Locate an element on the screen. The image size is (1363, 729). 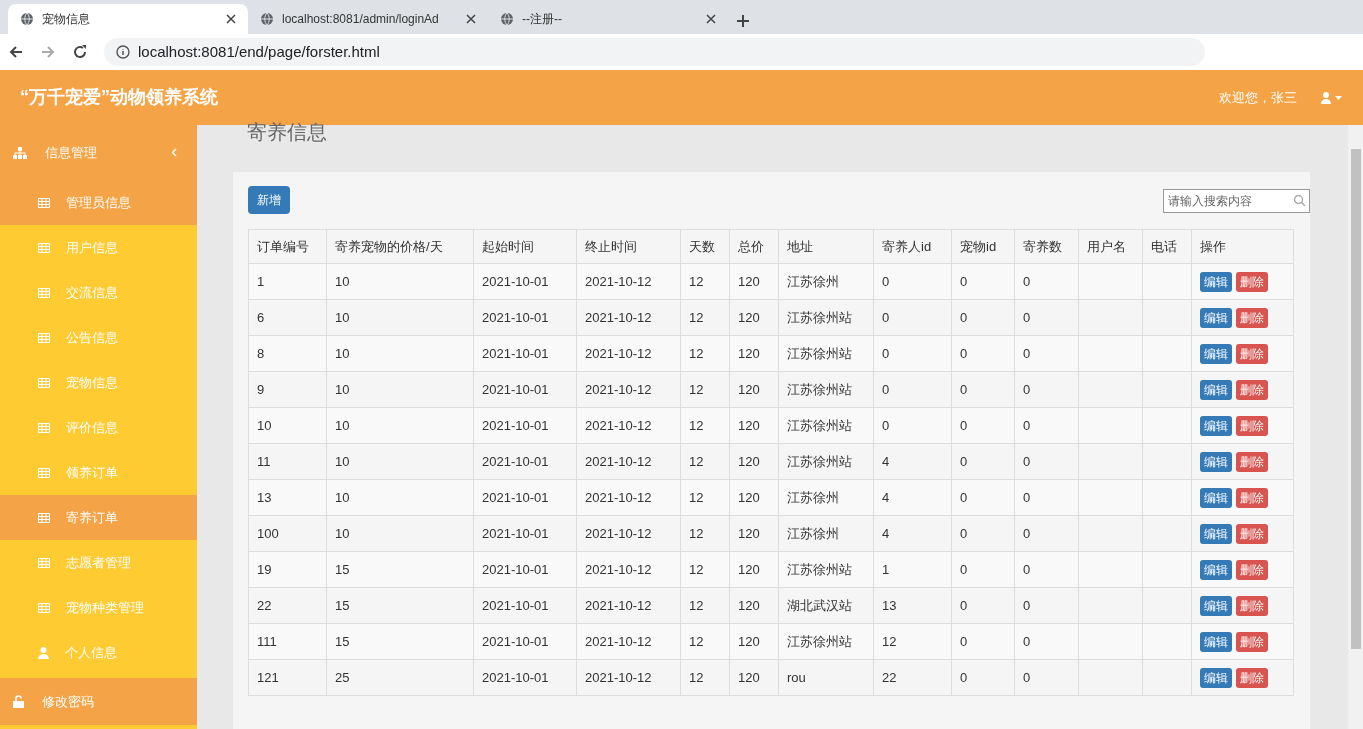
browser-tab: 宠物信息 is located at coordinates (128, 19).